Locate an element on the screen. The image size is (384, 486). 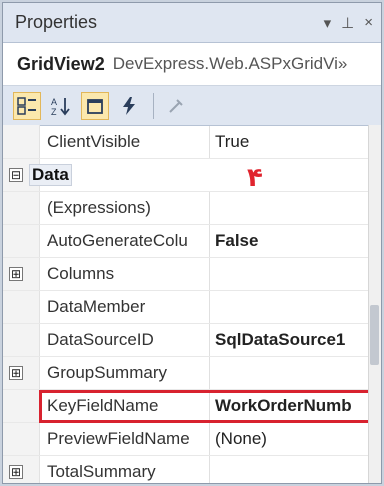
svg-text: Z is located at coordinates (54, 111).